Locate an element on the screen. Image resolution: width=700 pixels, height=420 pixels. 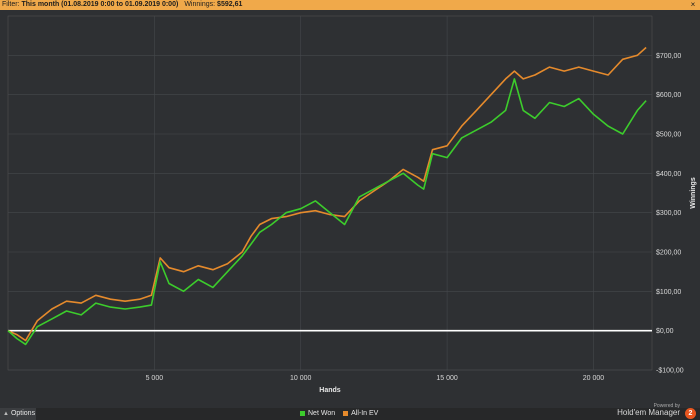
brand-name: Hold'em Manager is located at coordinates (648, 412).